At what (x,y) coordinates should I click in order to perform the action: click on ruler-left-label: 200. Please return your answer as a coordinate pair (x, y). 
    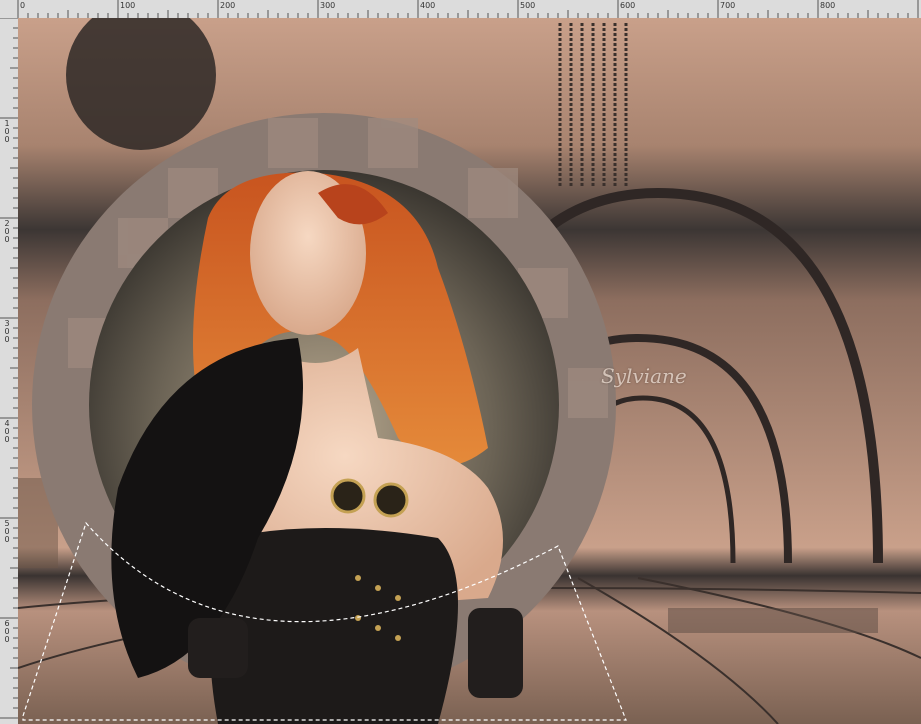
    Looking at the image, I should click on (7, 231).